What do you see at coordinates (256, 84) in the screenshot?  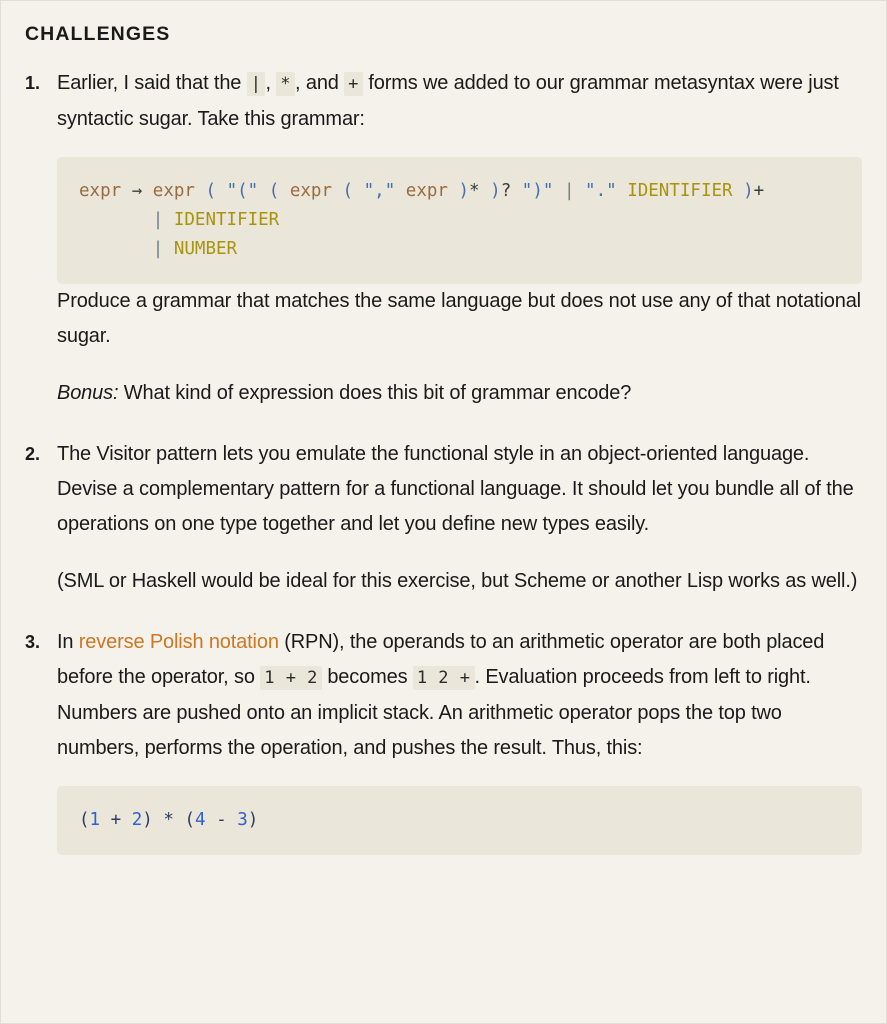 I see `inline-code-alternation: |` at bounding box center [256, 84].